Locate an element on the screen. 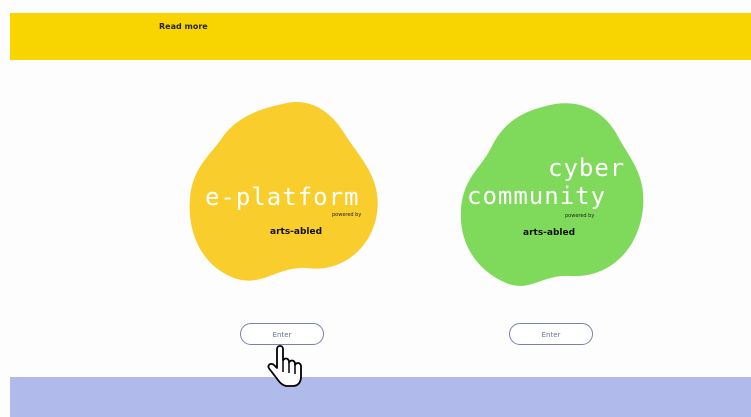  e-platform-powered-by: powered by is located at coordinates (347, 215).